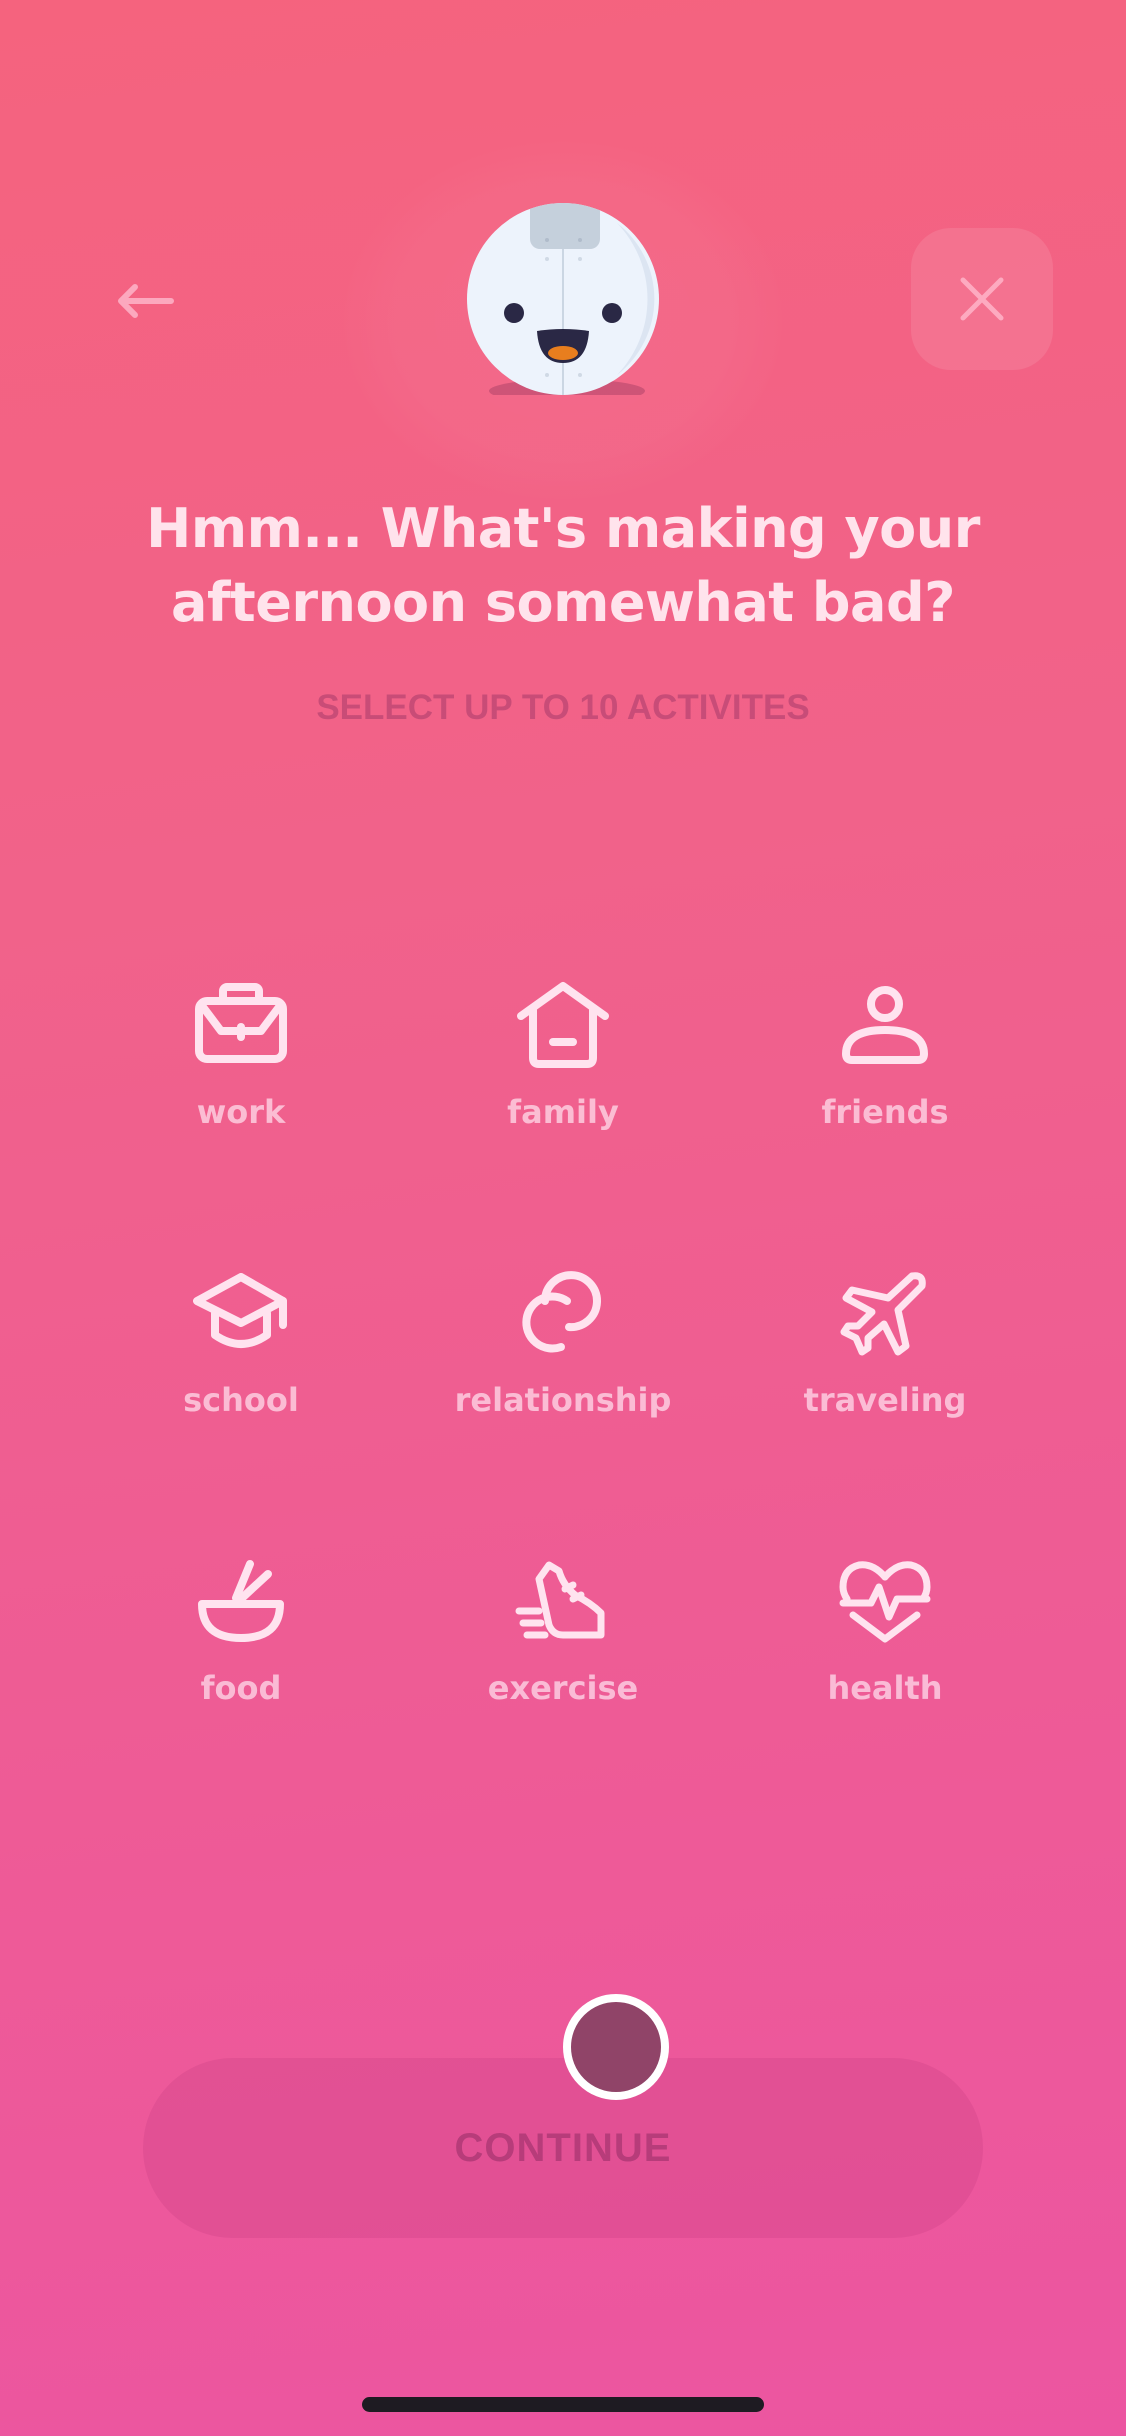 This screenshot has width=1126, height=2436. I want to click on close-x-icon, so click(982, 299).